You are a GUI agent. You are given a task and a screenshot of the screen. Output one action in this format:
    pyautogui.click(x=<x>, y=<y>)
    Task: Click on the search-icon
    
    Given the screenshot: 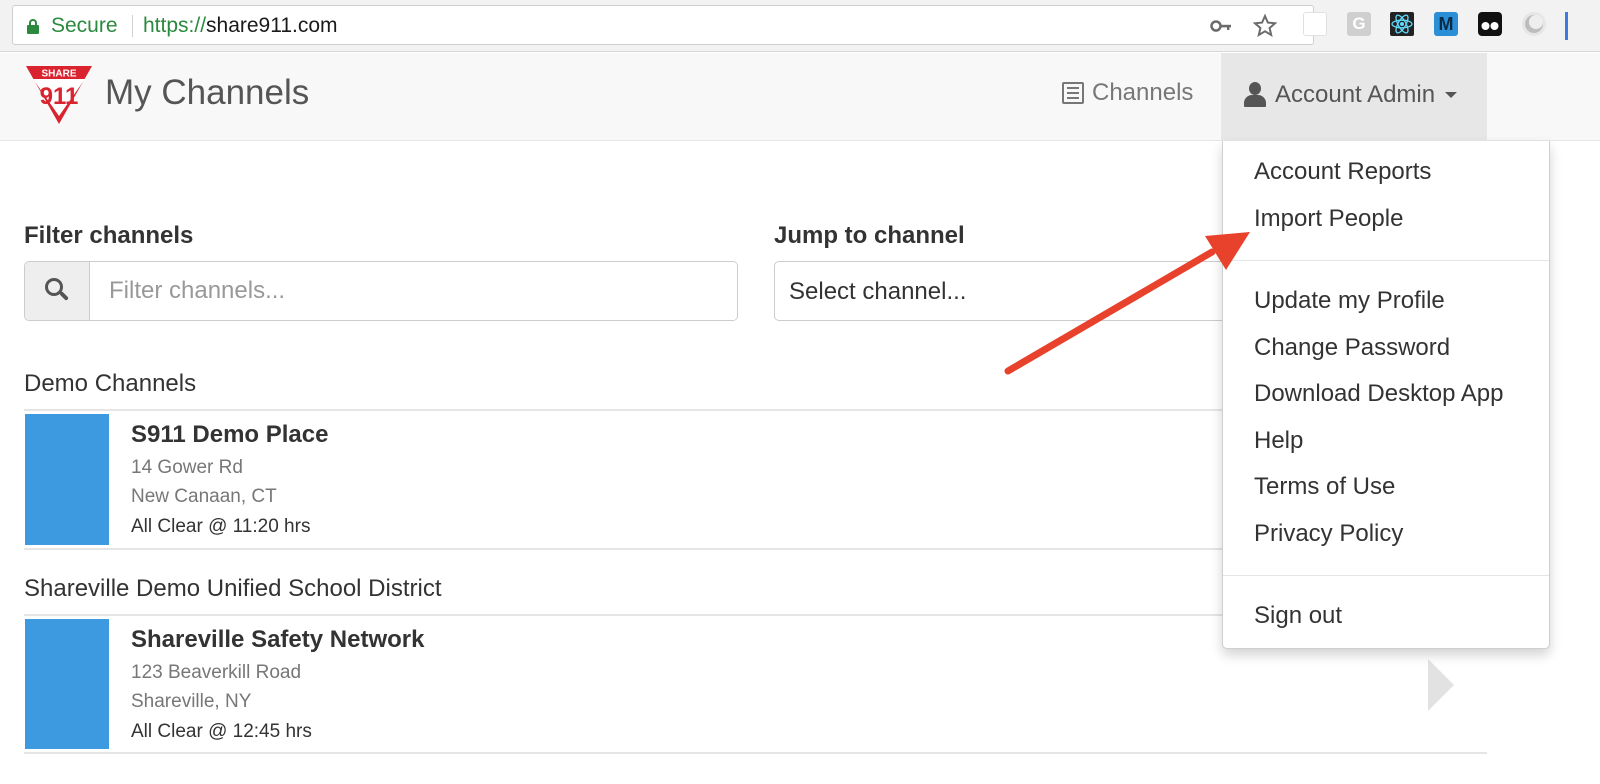 What is the action you would take?
    pyautogui.click(x=57, y=290)
    